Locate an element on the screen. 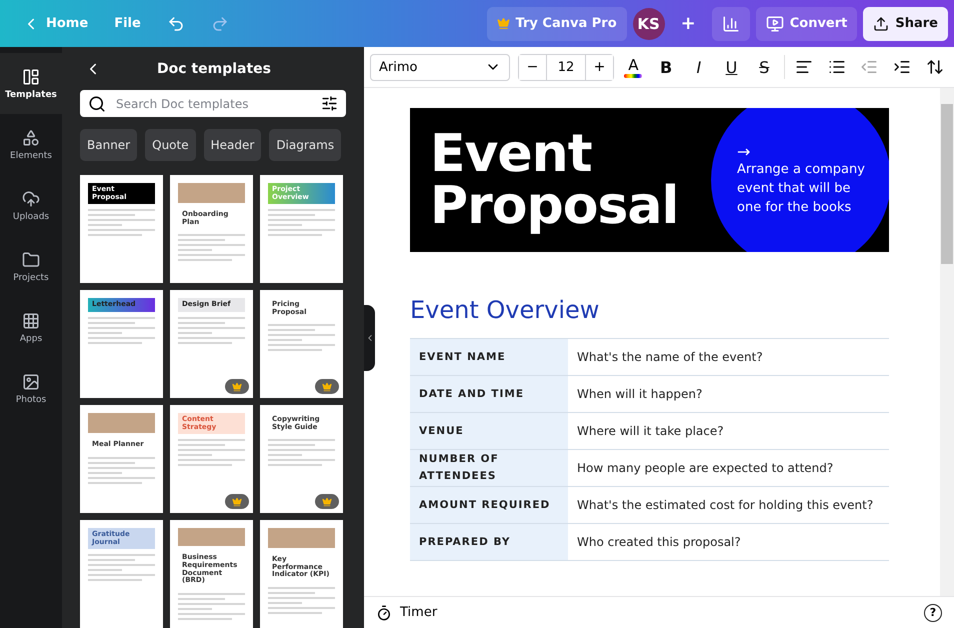 This screenshot has height=628, width=954. value-cell-text: When will it happen? is located at coordinates (640, 394).